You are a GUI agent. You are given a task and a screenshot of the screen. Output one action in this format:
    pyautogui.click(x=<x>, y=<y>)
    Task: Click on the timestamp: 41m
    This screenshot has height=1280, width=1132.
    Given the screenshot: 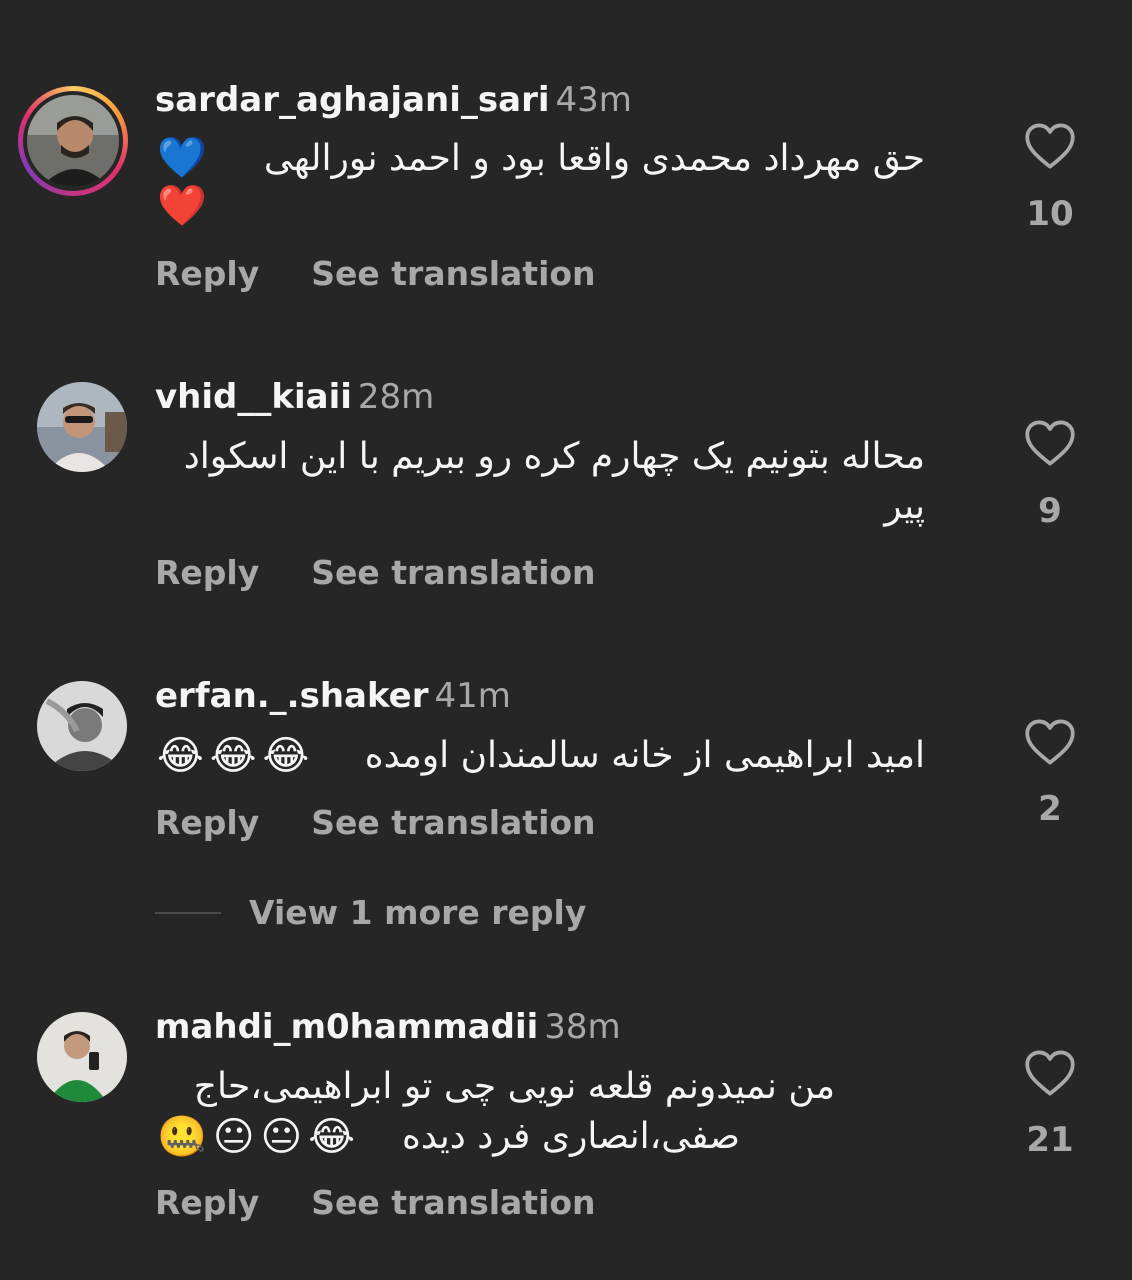 What is the action you would take?
    pyautogui.click(x=472, y=696)
    